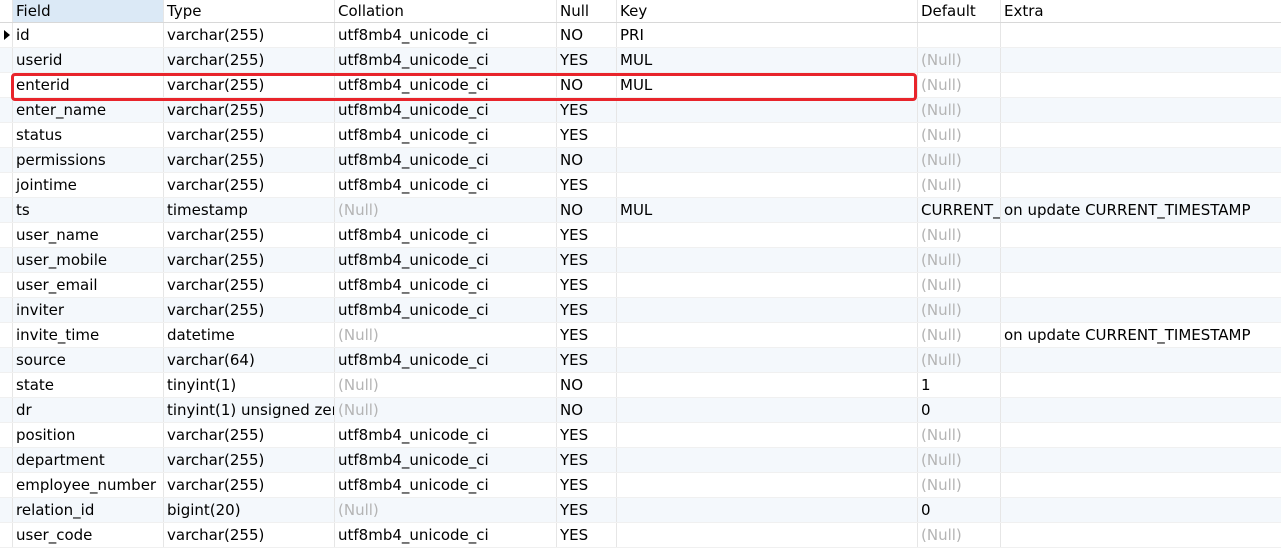  I want to click on field-cell: id, so click(88, 35).